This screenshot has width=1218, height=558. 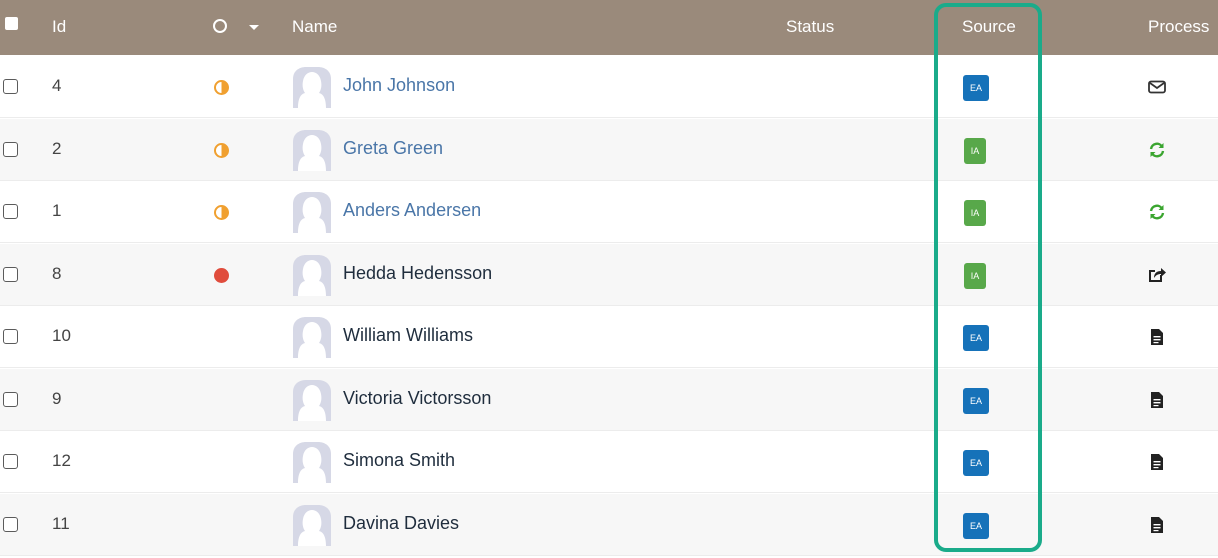 I want to click on row-id: 8, so click(x=57, y=273).